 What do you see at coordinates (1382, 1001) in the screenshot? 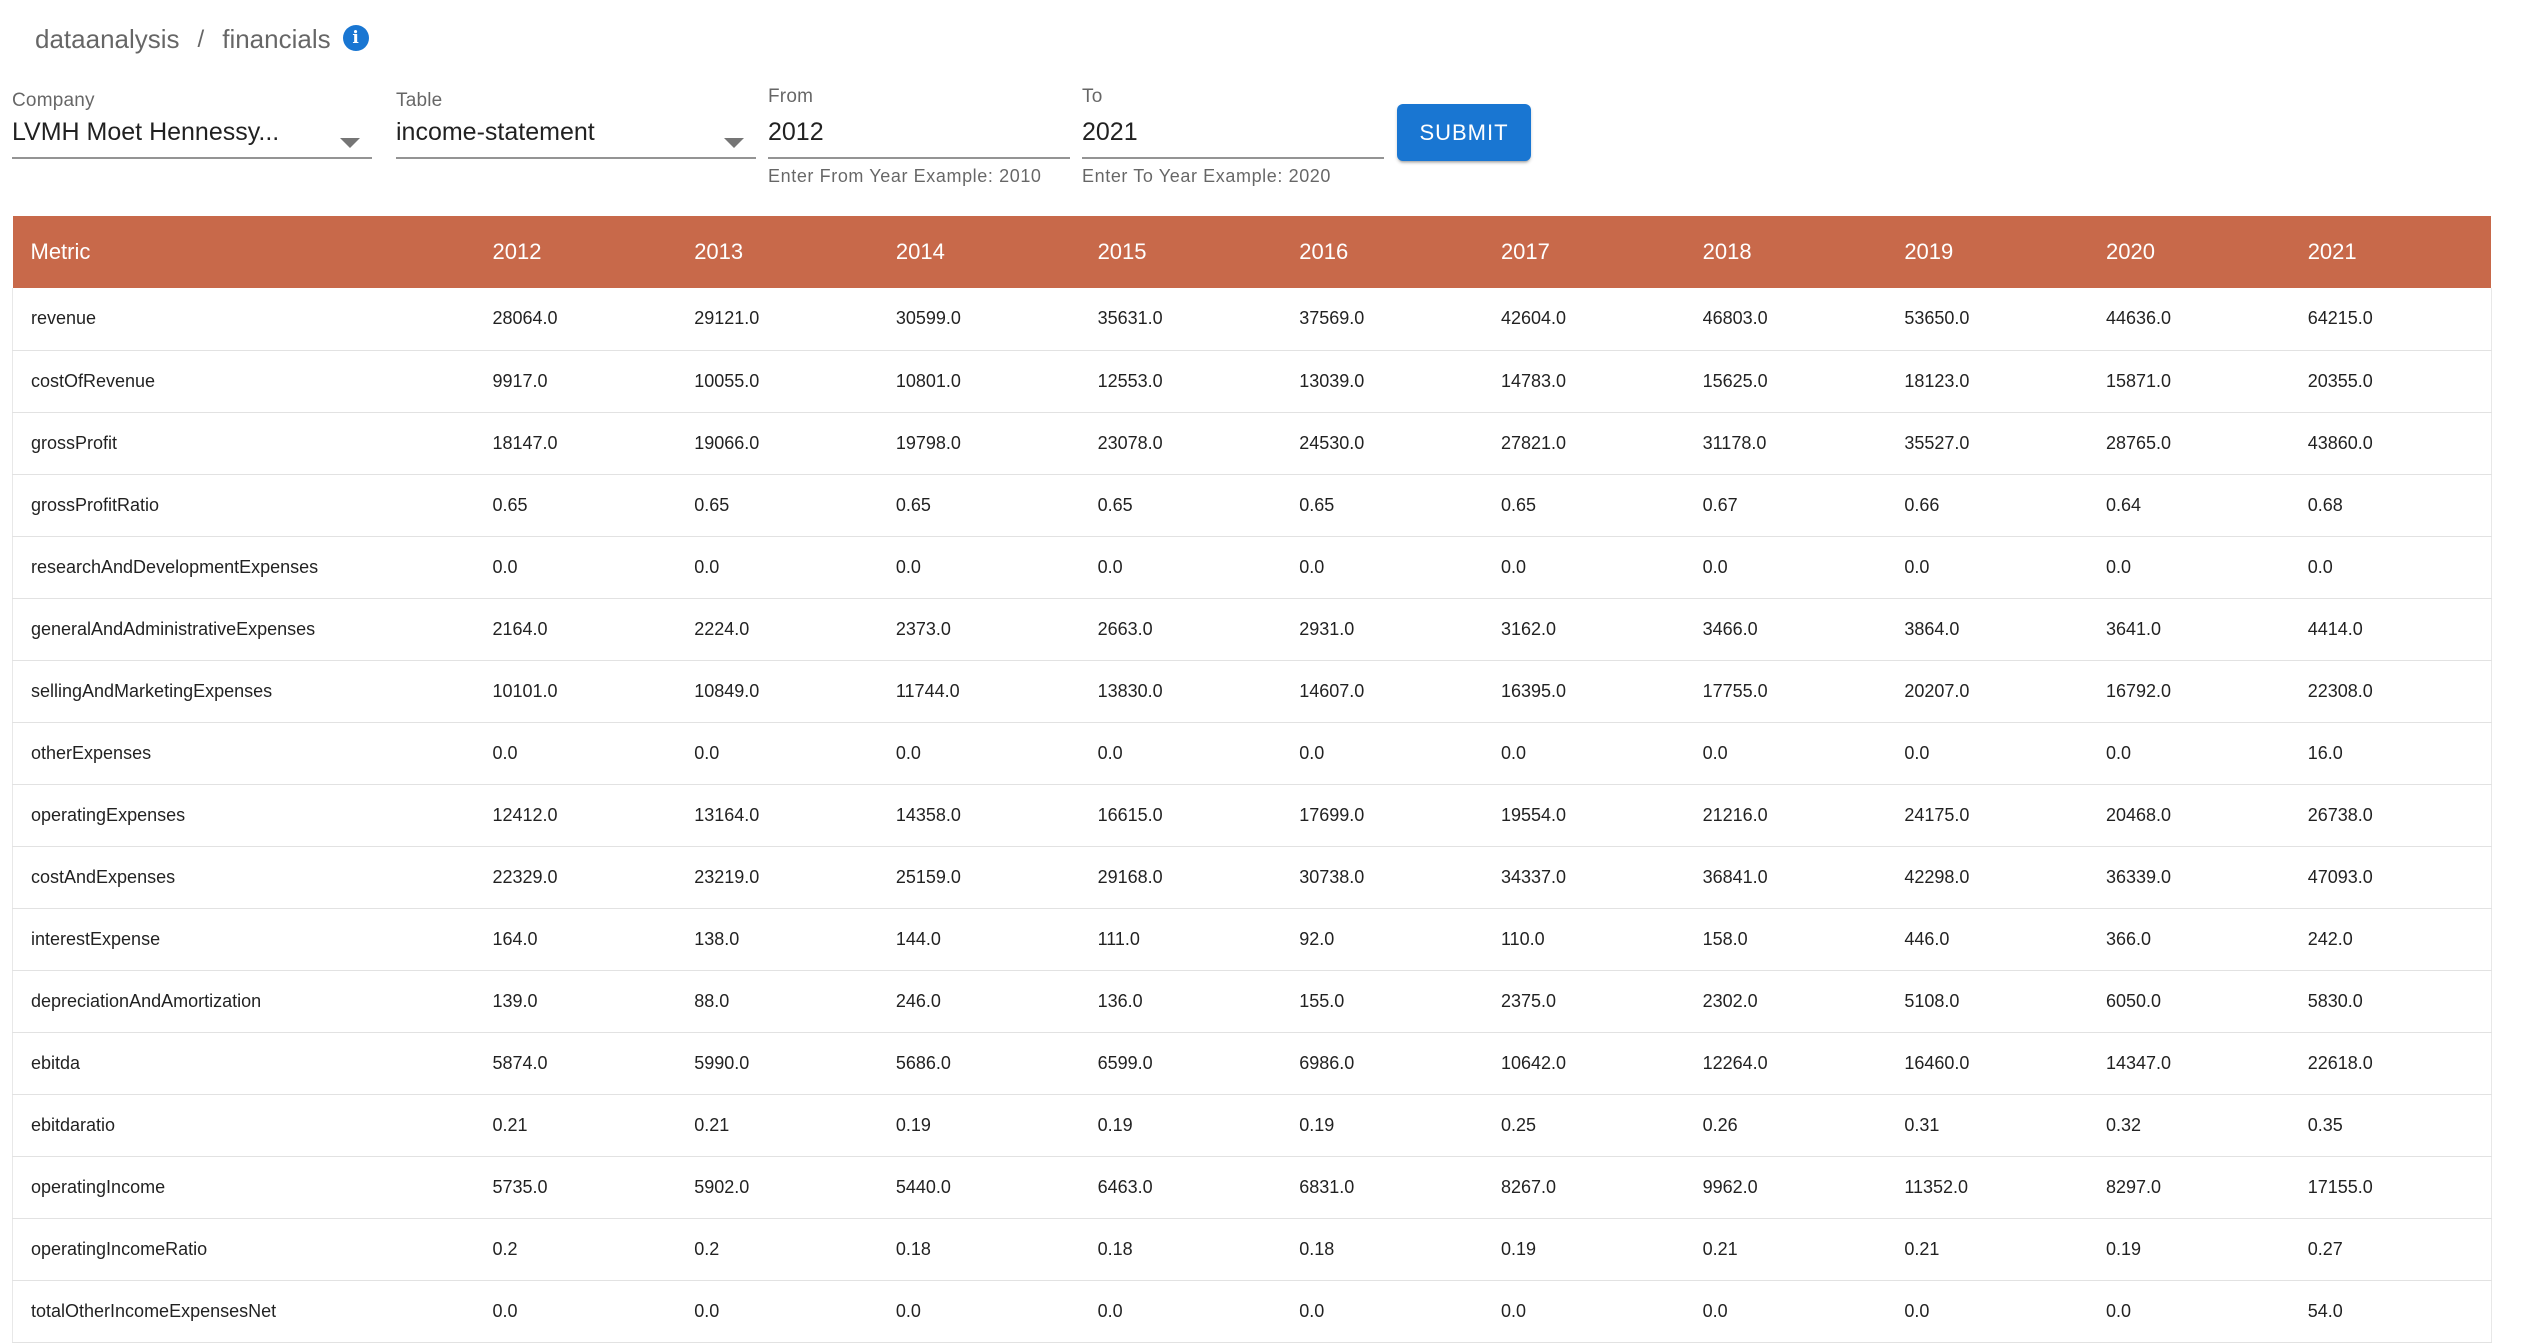
I see `value-cell: 155.0` at bounding box center [1382, 1001].